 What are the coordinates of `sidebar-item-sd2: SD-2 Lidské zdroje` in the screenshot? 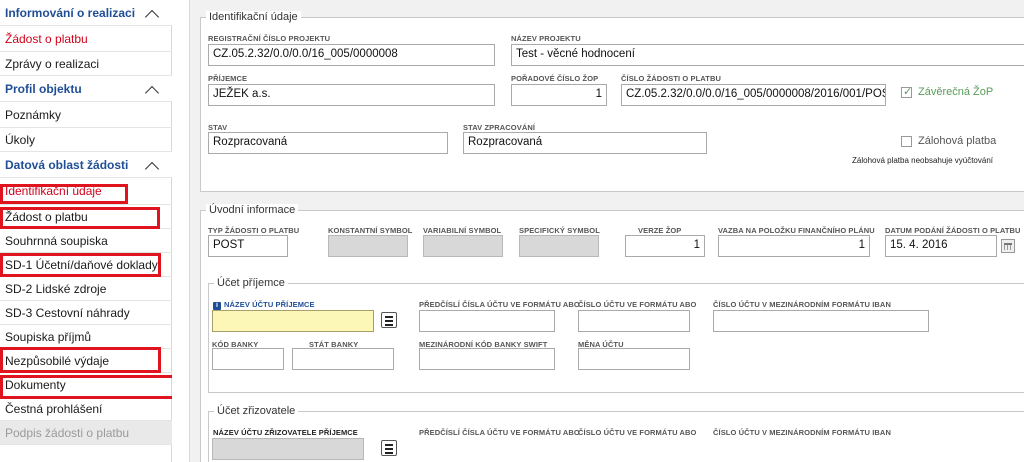 It's located at (86, 289).